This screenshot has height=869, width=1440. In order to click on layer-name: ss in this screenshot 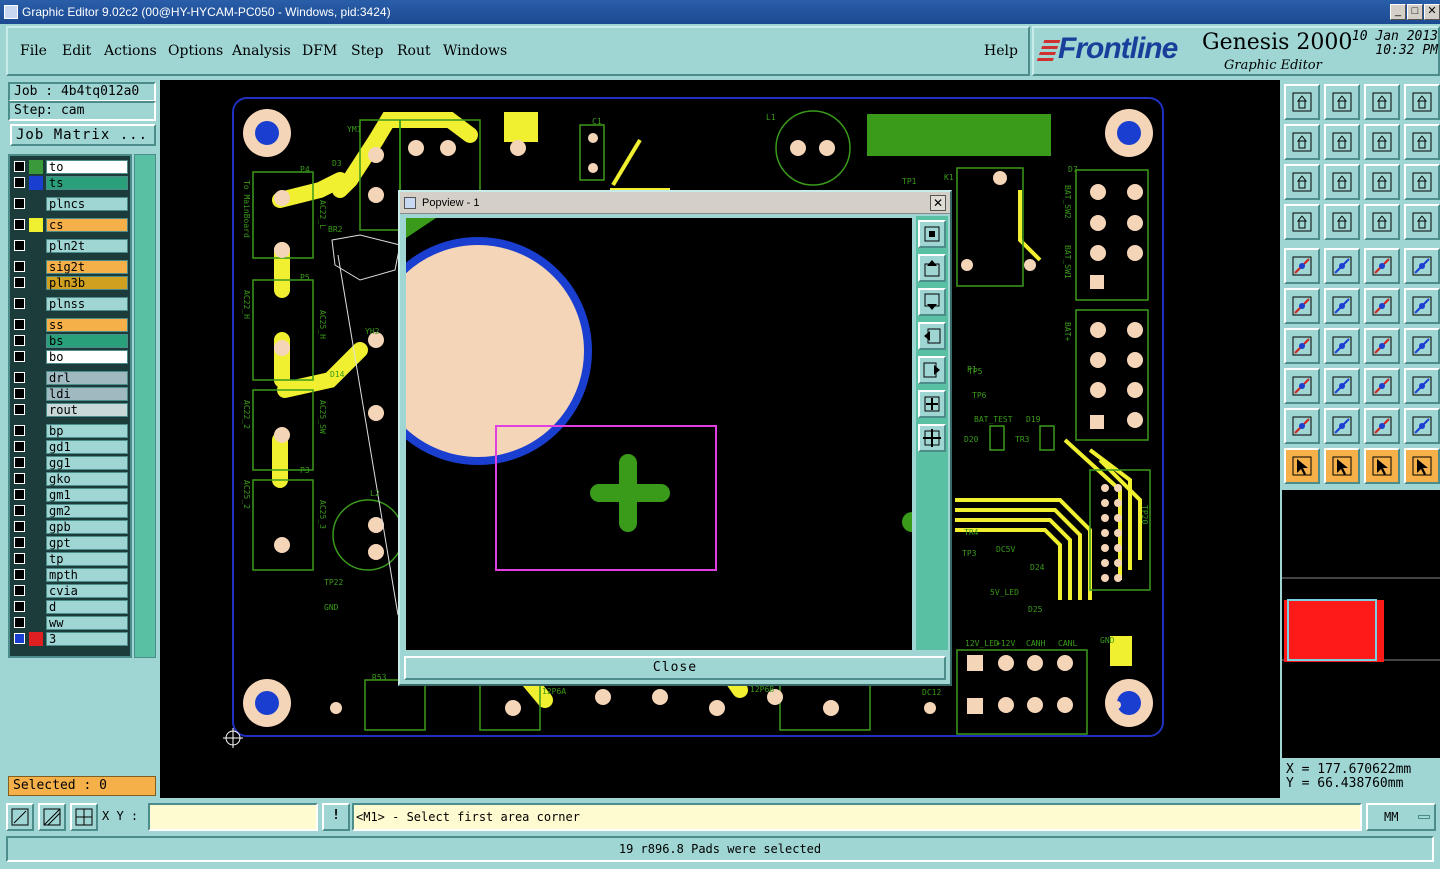, I will do `click(87, 325)`.